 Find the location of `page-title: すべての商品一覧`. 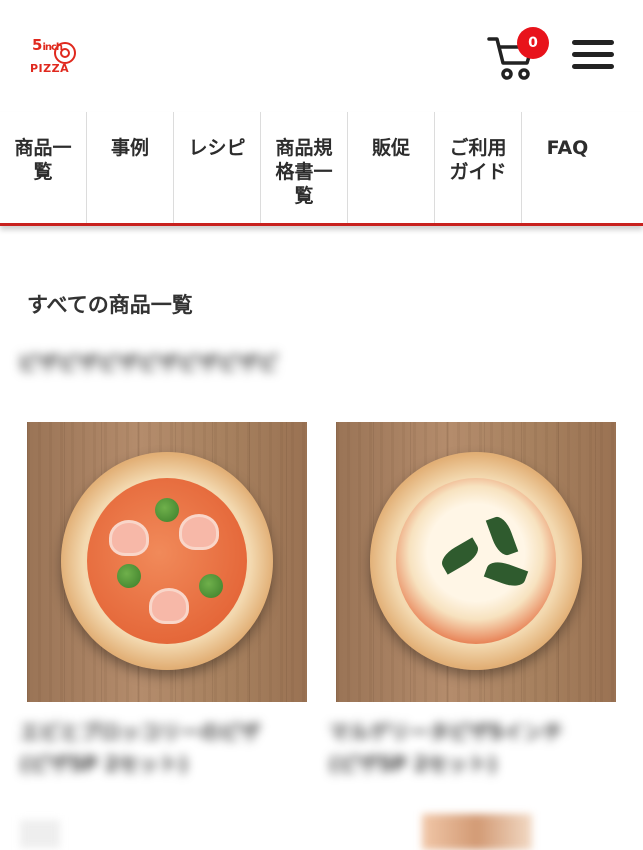

page-title: すべての商品一覧 is located at coordinates (110, 305).